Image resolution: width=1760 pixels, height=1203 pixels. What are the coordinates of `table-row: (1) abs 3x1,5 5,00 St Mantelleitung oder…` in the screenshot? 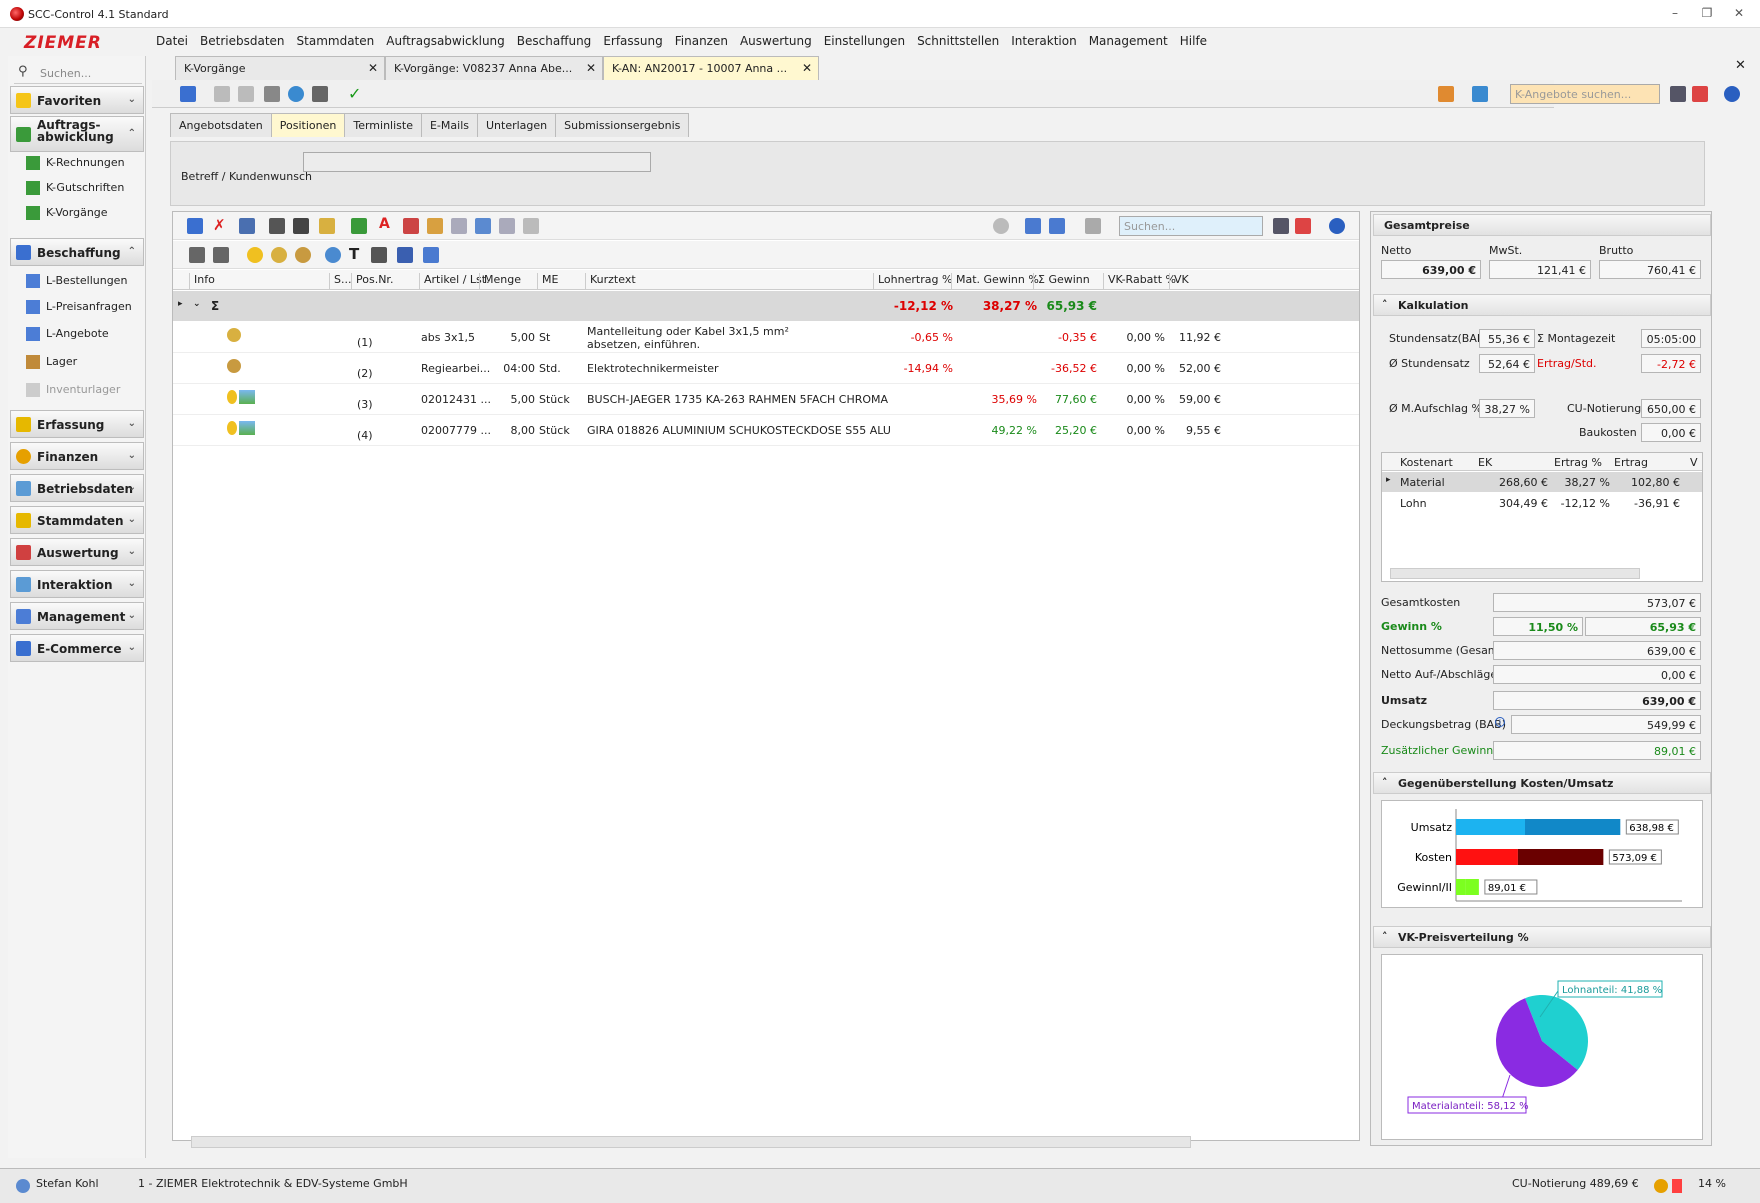 It's located at (766, 337).